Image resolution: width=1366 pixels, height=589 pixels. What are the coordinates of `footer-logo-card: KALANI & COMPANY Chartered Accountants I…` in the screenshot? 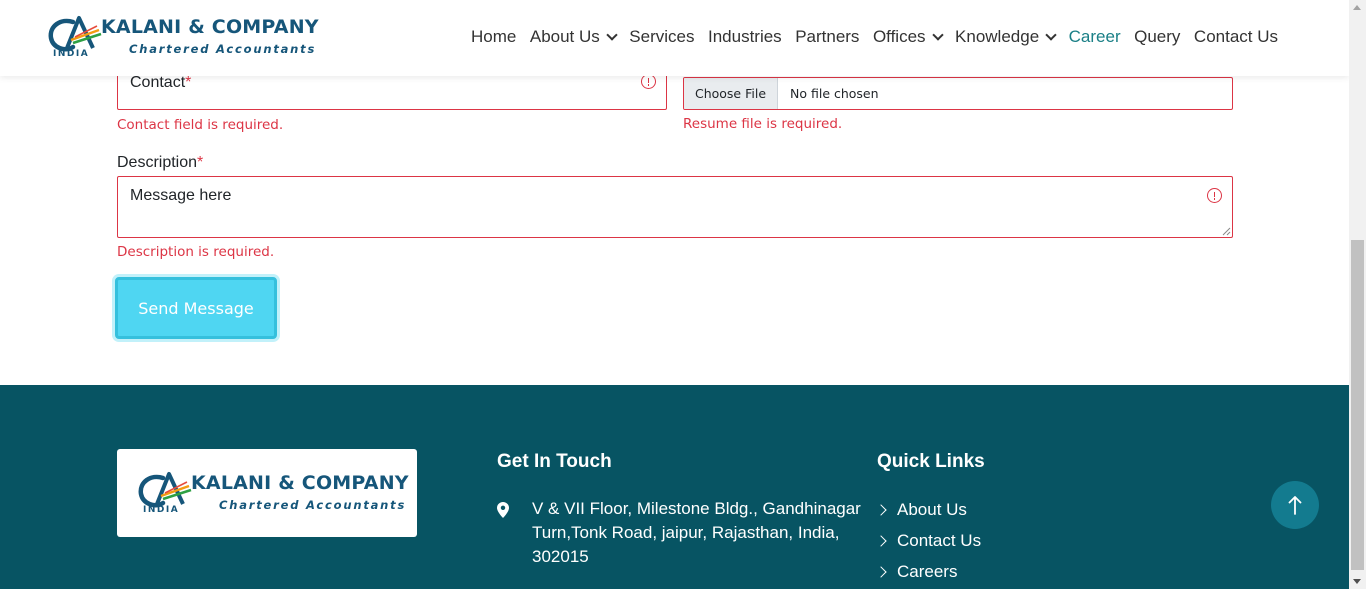 It's located at (267, 493).